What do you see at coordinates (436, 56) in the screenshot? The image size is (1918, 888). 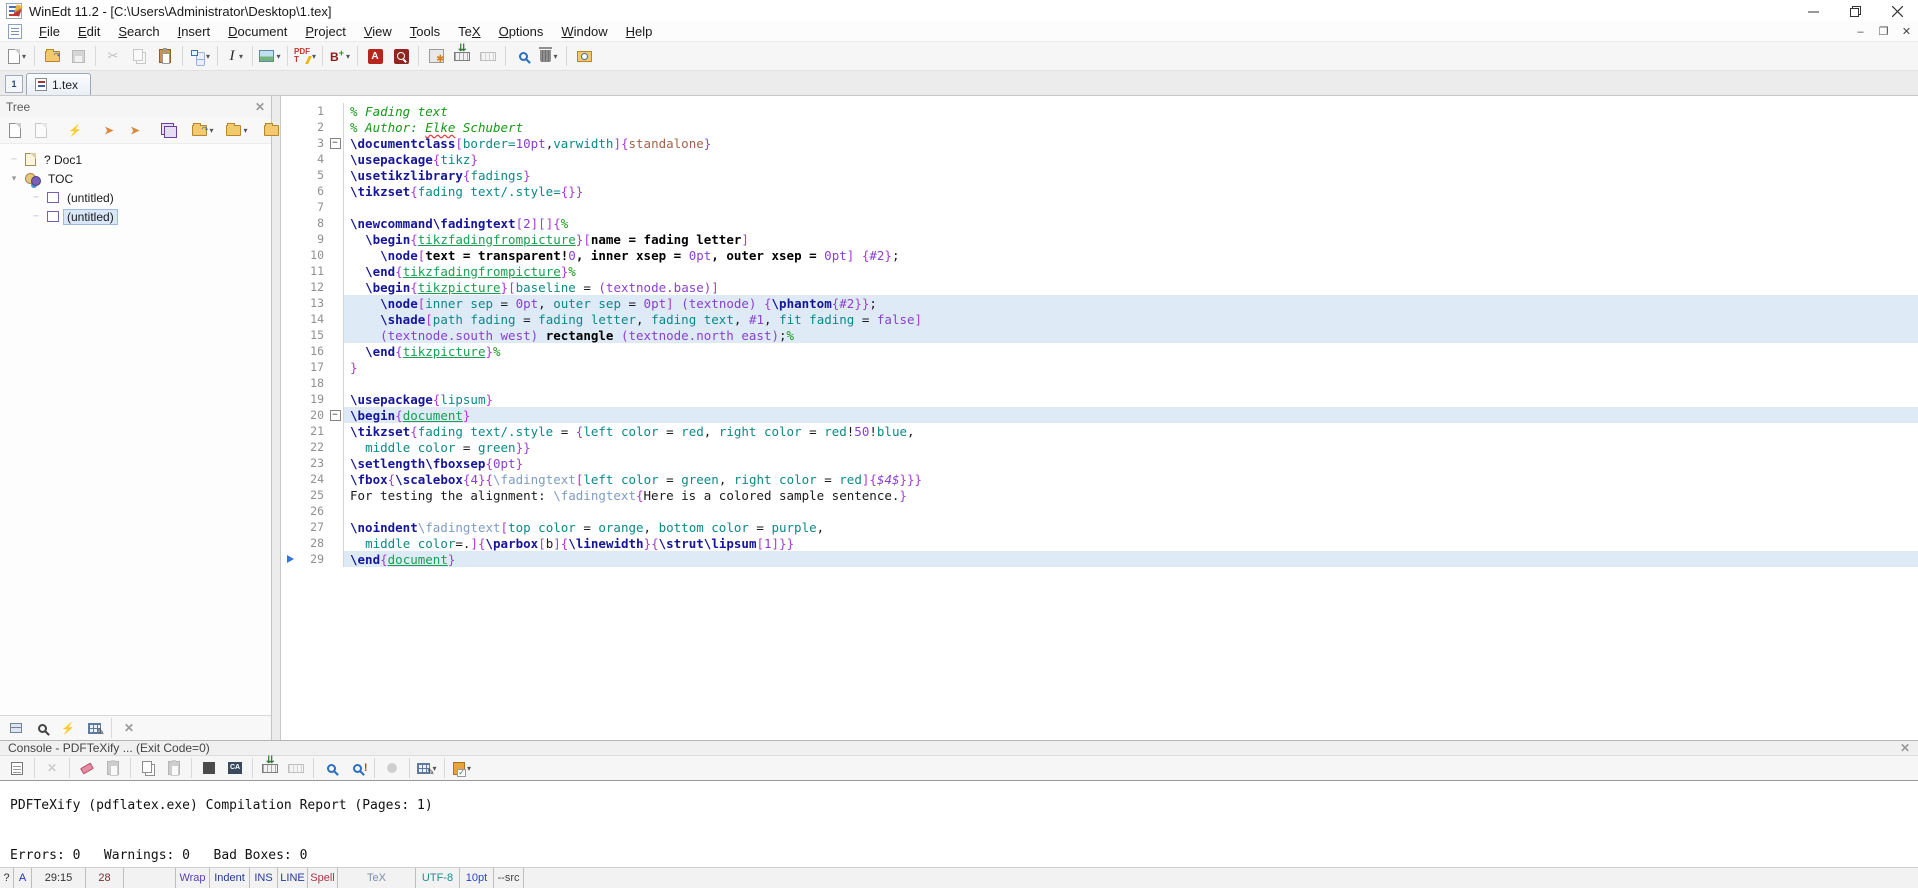 I see `macro-options-button` at bounding box center [436, 56].